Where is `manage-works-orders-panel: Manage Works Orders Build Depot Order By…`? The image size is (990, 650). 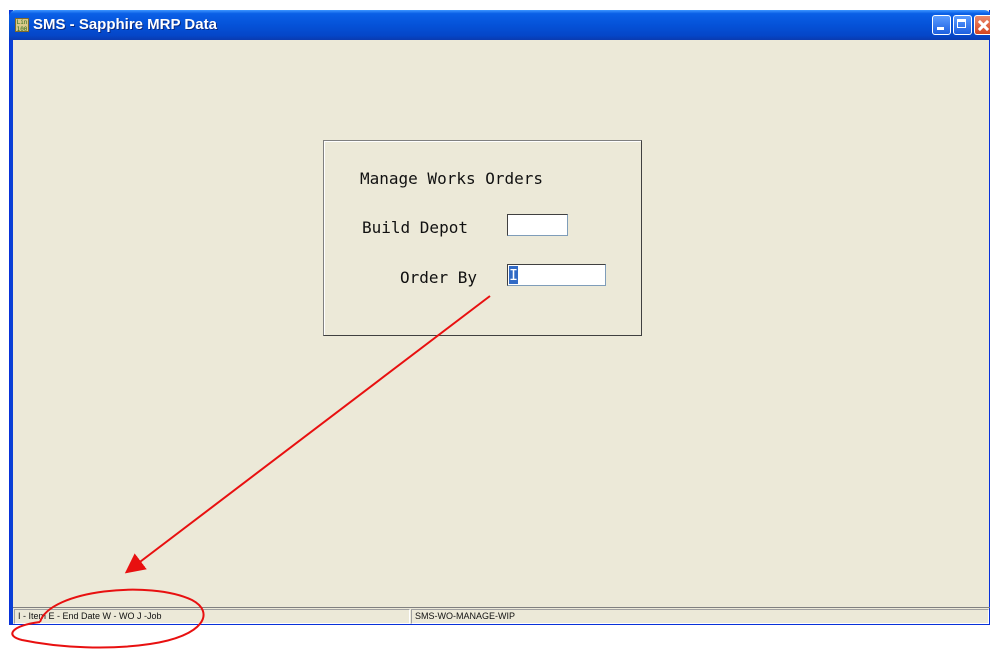 manage-works-orders-panel: Manage Works Orders Build Depot Order By… is located at coordinates (482, 238).